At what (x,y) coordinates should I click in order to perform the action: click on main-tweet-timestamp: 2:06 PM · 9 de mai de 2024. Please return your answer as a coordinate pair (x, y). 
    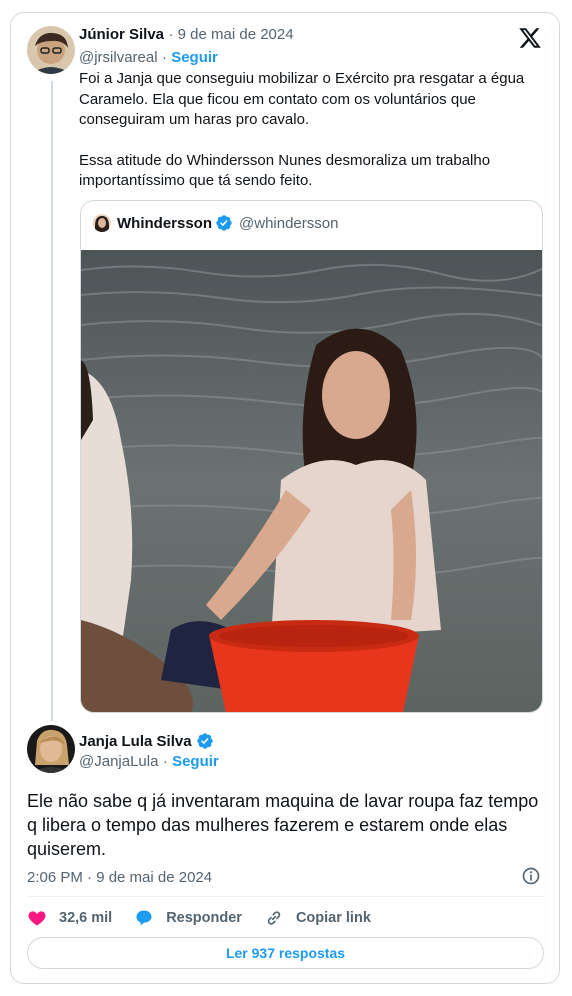
    Looking at the image, I should click on (119, 877).